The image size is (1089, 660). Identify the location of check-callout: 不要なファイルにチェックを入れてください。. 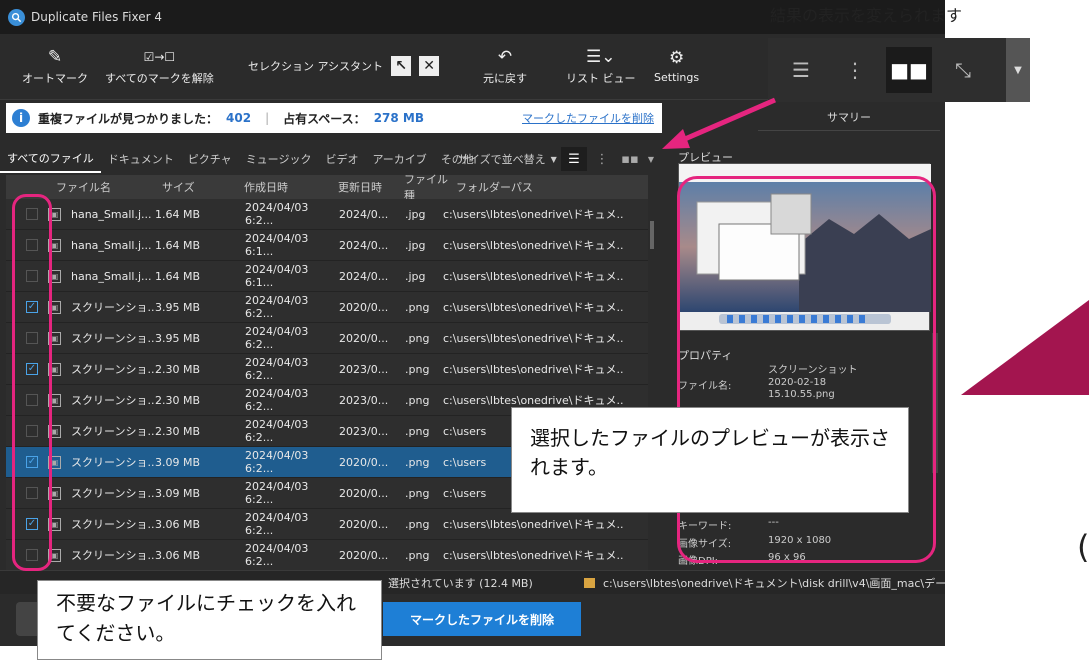
(209, 620).